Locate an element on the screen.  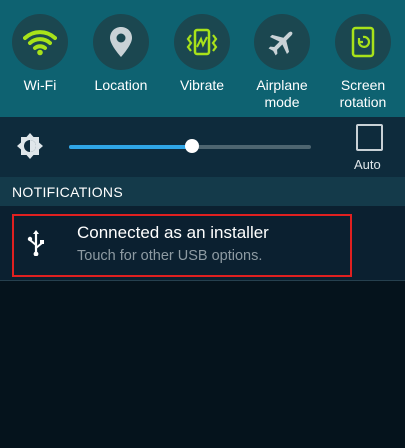
screen-rotation-toggle-circle is located at coordinates (363, 42).